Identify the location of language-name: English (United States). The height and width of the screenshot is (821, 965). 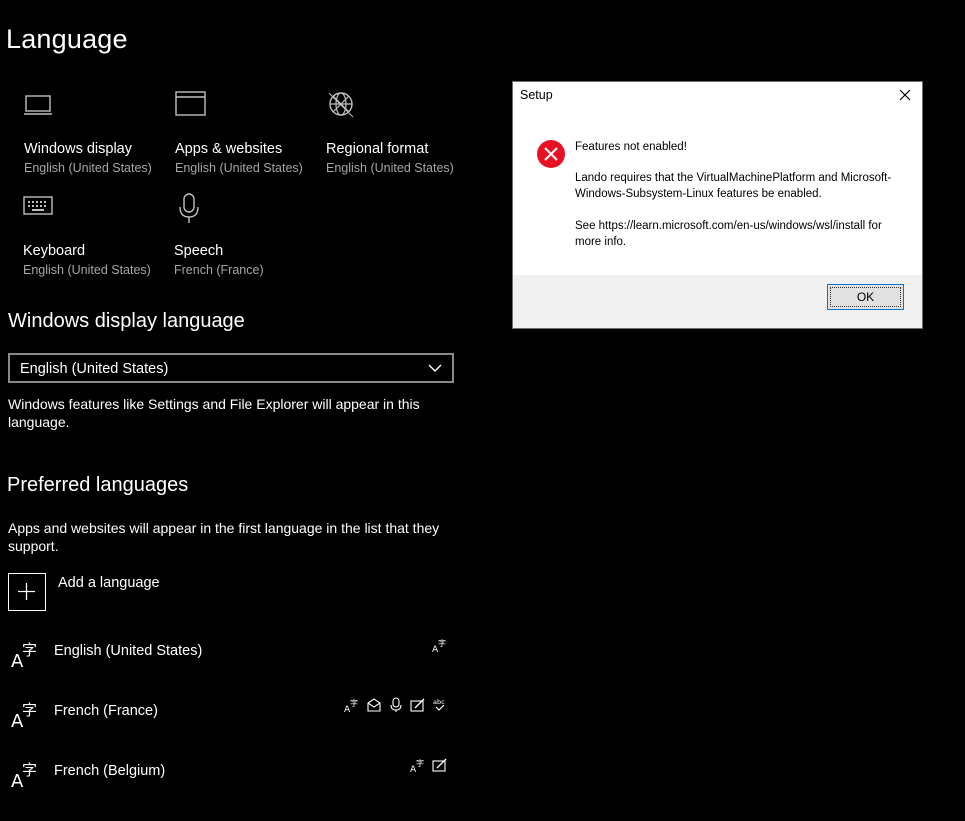
(128, 651).